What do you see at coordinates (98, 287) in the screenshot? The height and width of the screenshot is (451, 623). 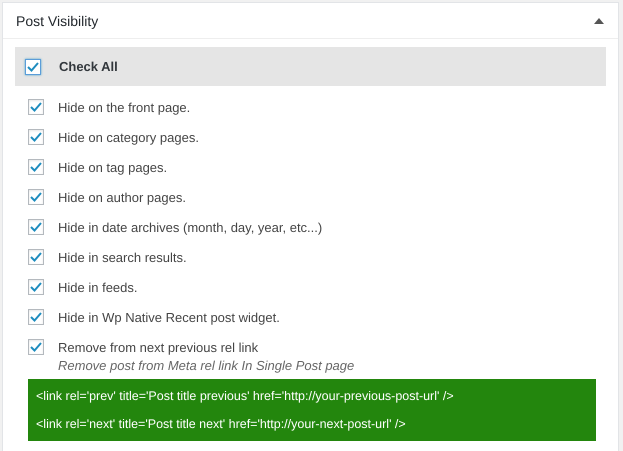 I see `option-label: Hide in feeds.` at bounding box center [98, 287].